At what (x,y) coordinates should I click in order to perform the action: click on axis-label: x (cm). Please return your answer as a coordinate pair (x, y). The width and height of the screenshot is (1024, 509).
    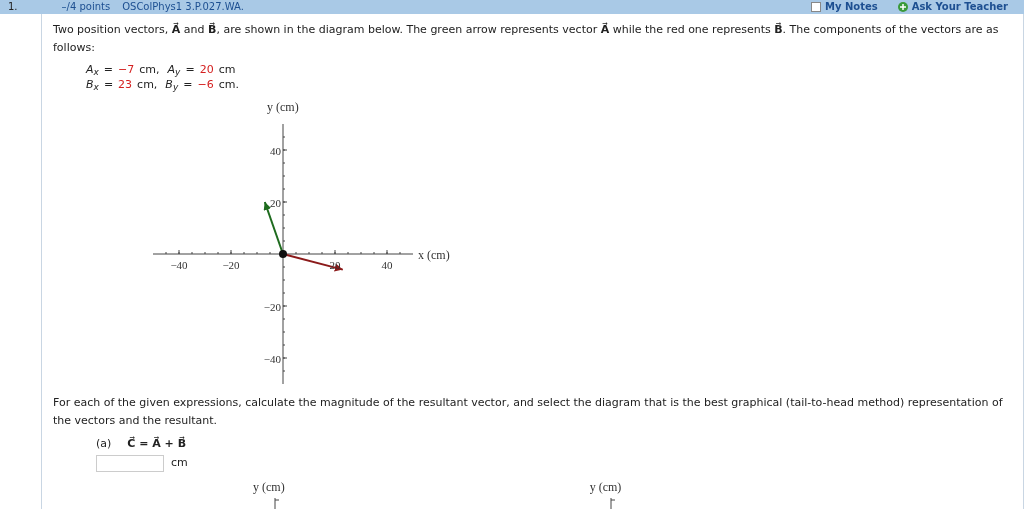
    Looking at the image, I should click on (434, 255).